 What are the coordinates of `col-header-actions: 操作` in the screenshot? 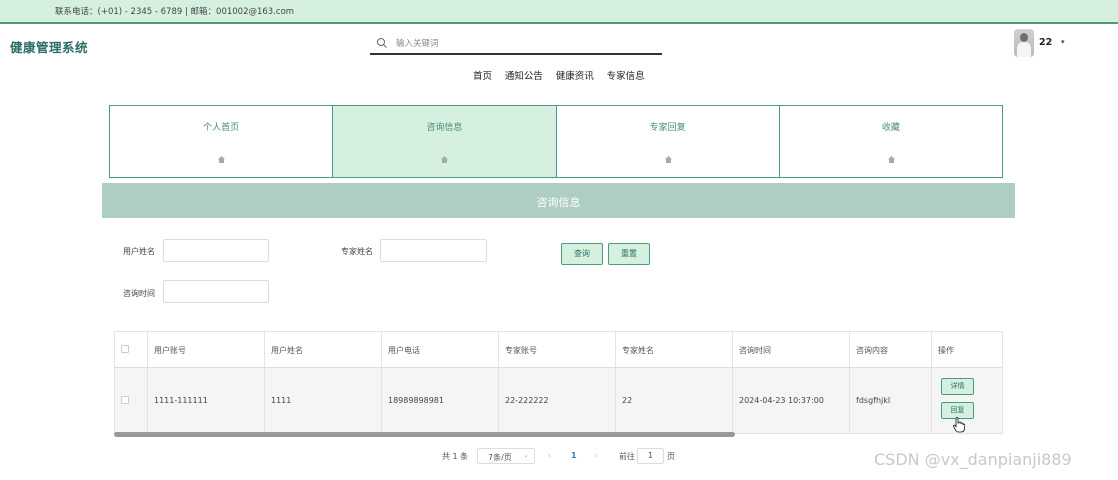 It's located at (946, 350).